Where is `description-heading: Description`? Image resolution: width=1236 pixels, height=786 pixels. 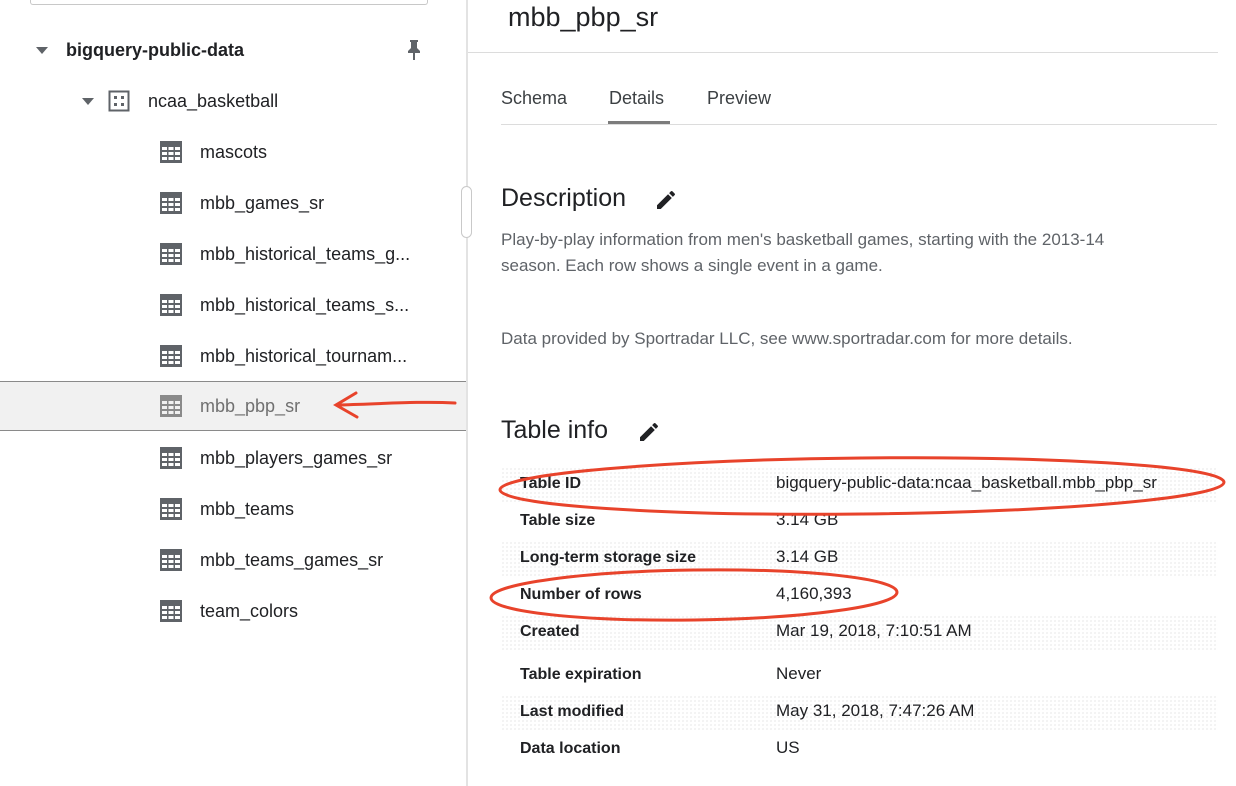 description-heading: Description is located at coordinates (564, 198).